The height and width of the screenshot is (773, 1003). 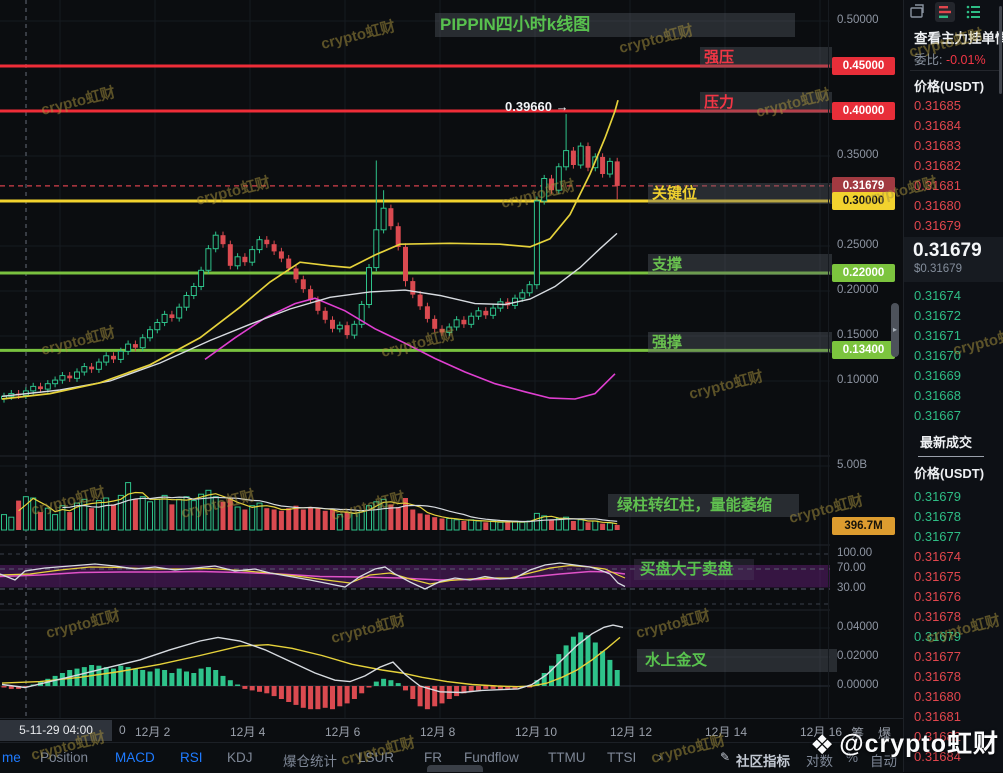 I want to click on volume-current-badge: 396.7M, so click(x=863, y=526).